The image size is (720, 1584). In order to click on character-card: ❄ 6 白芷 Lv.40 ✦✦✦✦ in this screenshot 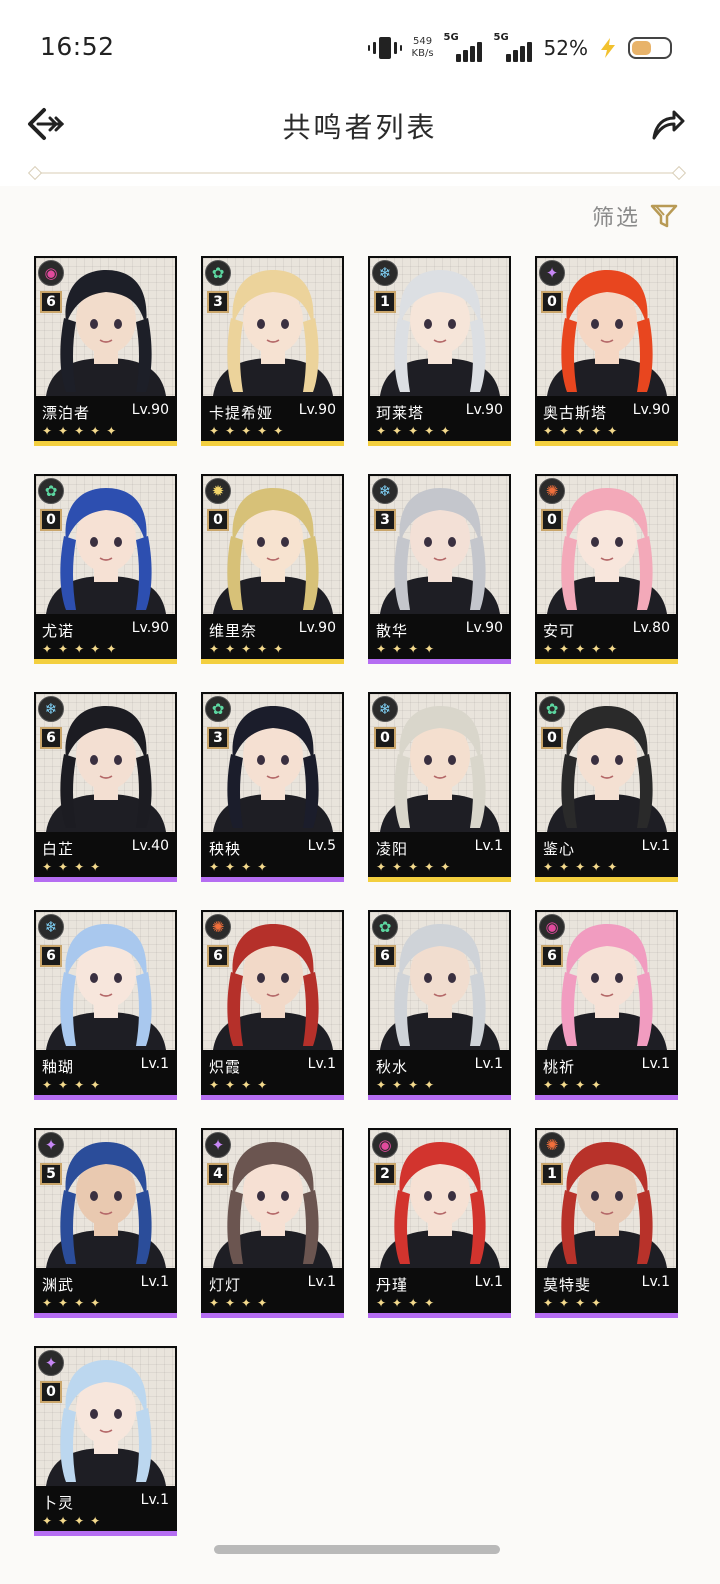, I will do `click(105, 787)`.